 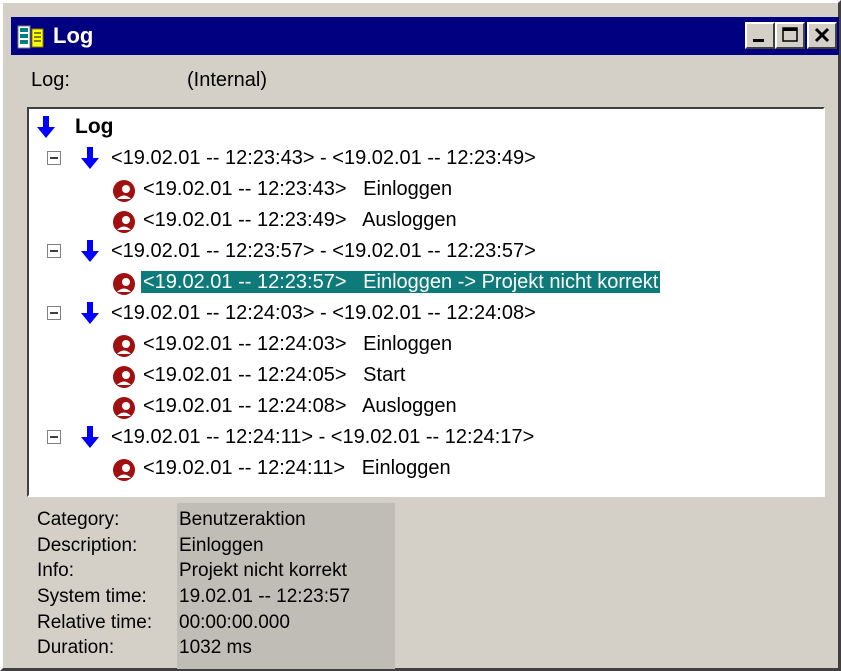 What do you see at coordinates (221, 545) in the screenshot?
I see `detail-value: Einloggen` at bounding box center [221, 545].